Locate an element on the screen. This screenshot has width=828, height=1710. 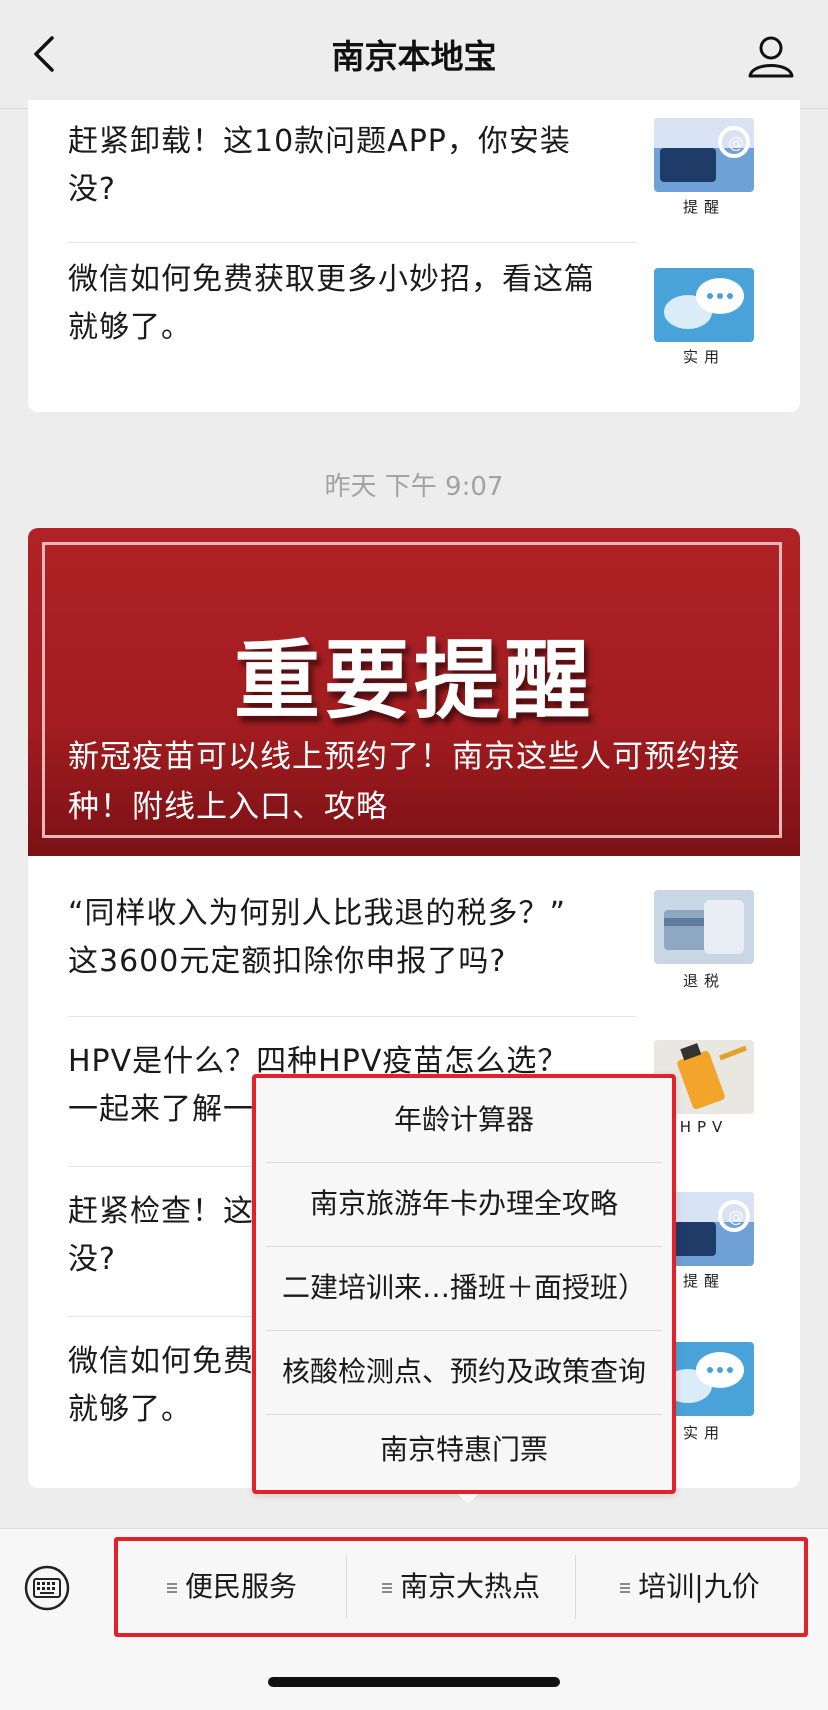
profile-icon is located at coordinates (771, 56).